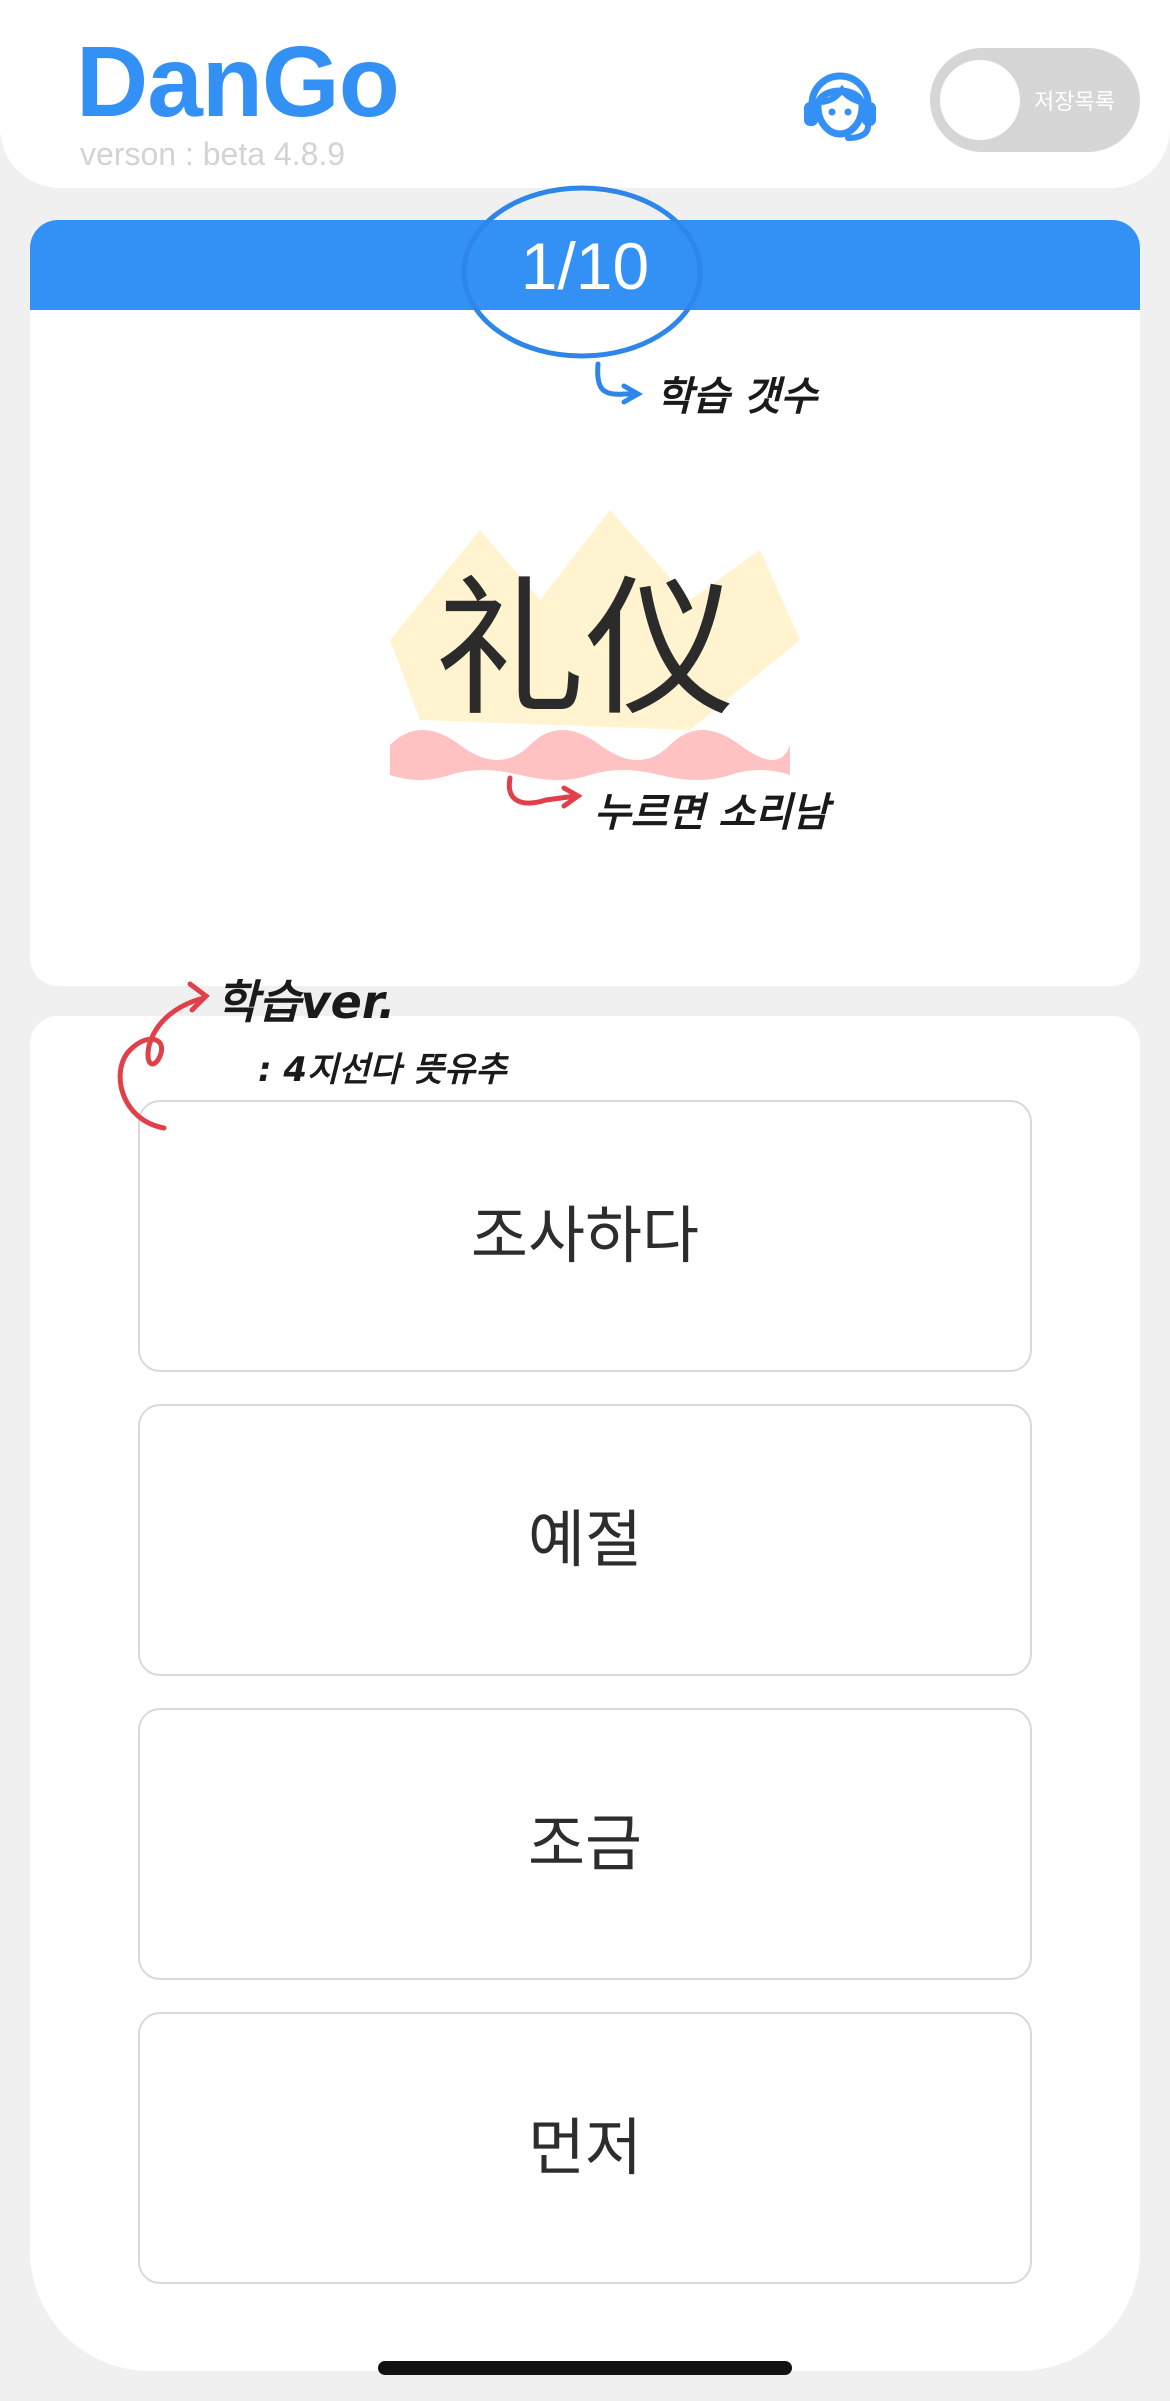  I want to click on saved-list-toggle: 저장목록, so click(1035, 100).